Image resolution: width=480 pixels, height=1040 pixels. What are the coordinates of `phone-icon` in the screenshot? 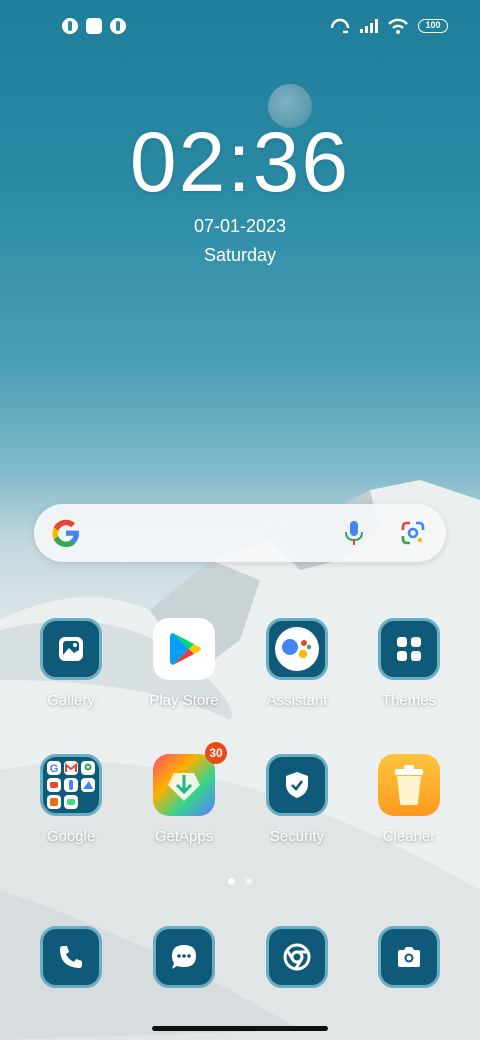 It's located at (71, 957).